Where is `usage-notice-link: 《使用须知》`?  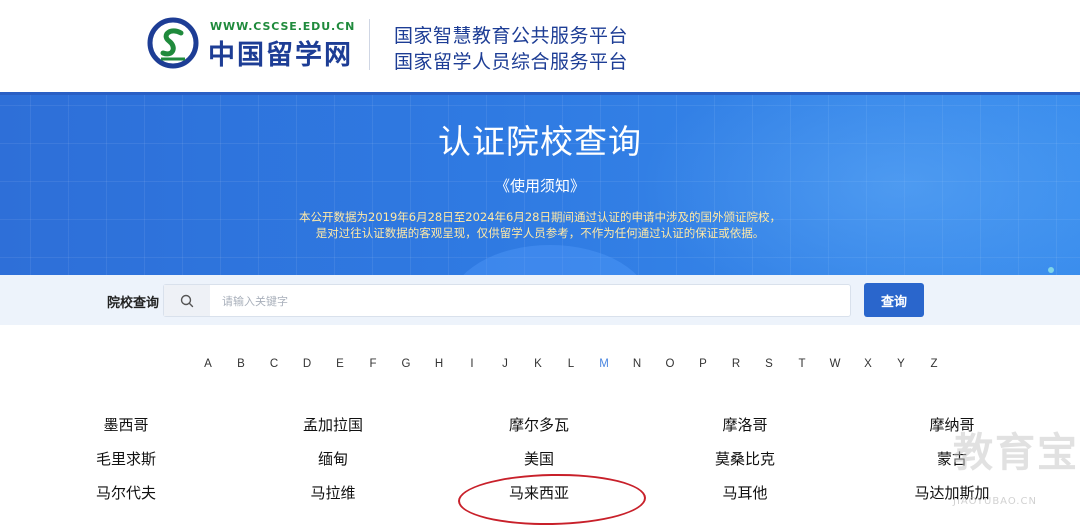 usage-notice-link: 《使用须知》 is located at coordinates (540, 185).